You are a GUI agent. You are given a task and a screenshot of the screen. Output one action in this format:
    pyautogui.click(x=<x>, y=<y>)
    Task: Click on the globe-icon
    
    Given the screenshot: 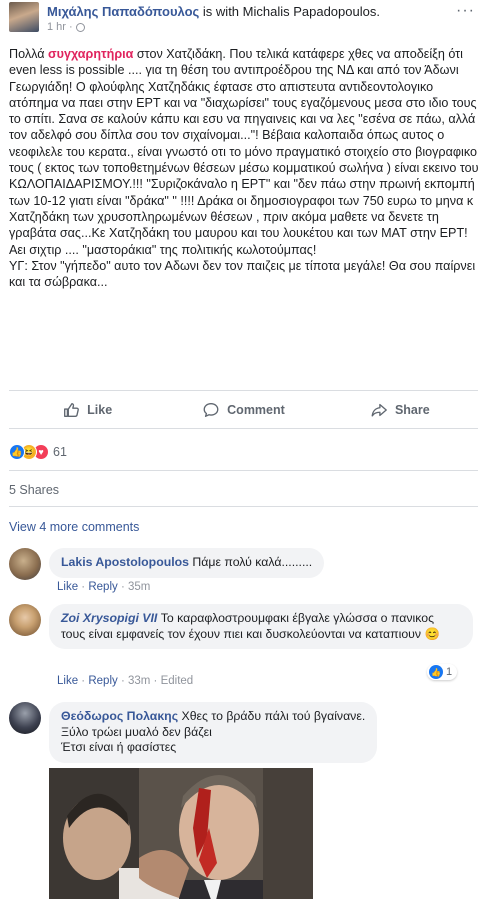 What is the action you would take?
    pyautogui.click(x=80, y=27)
    